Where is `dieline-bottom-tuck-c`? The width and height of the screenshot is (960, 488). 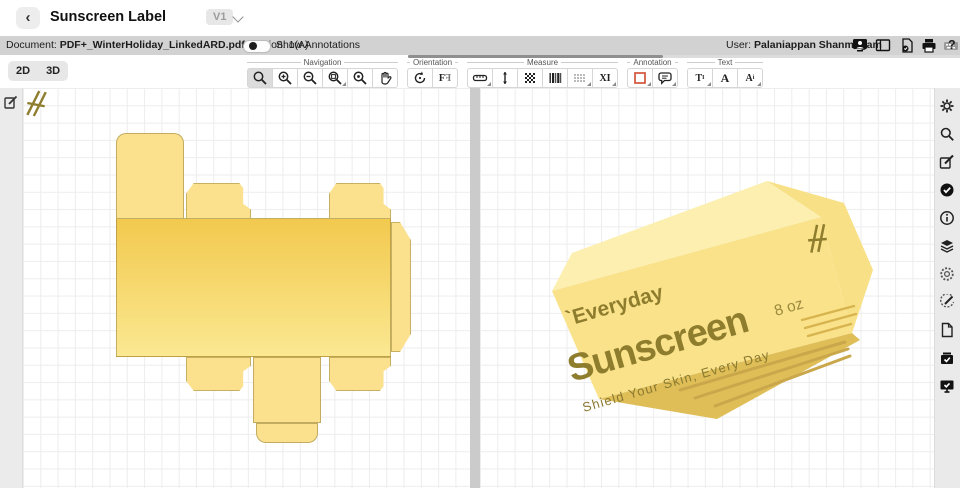 dieline-bottom-tuck-c is located at coordinates (287, 433).